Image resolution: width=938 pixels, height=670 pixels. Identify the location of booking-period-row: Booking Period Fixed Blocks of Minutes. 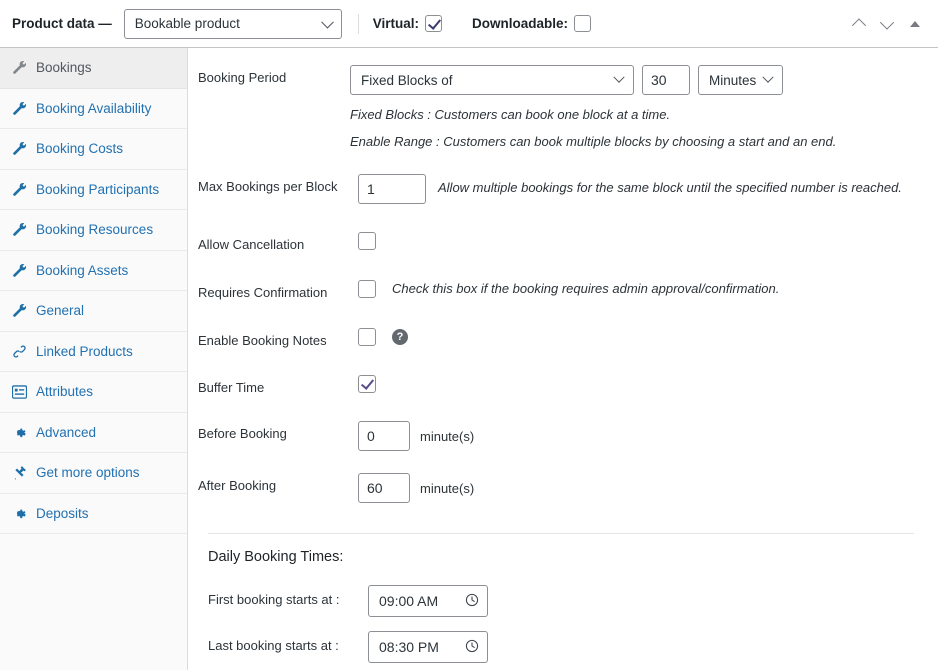
(561, 100).